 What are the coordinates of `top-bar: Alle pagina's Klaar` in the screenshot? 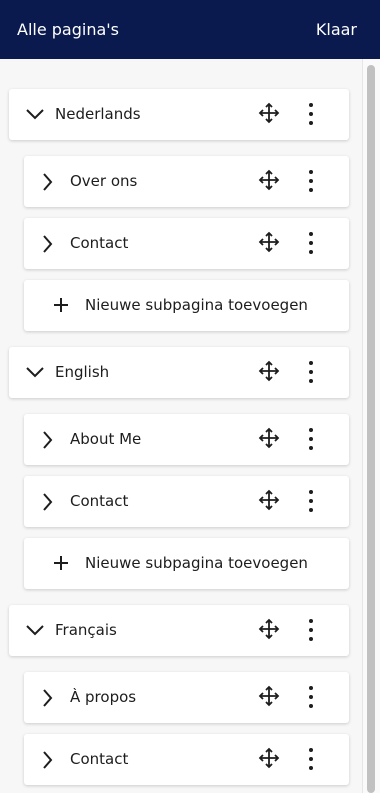 It's located at (190, 29).